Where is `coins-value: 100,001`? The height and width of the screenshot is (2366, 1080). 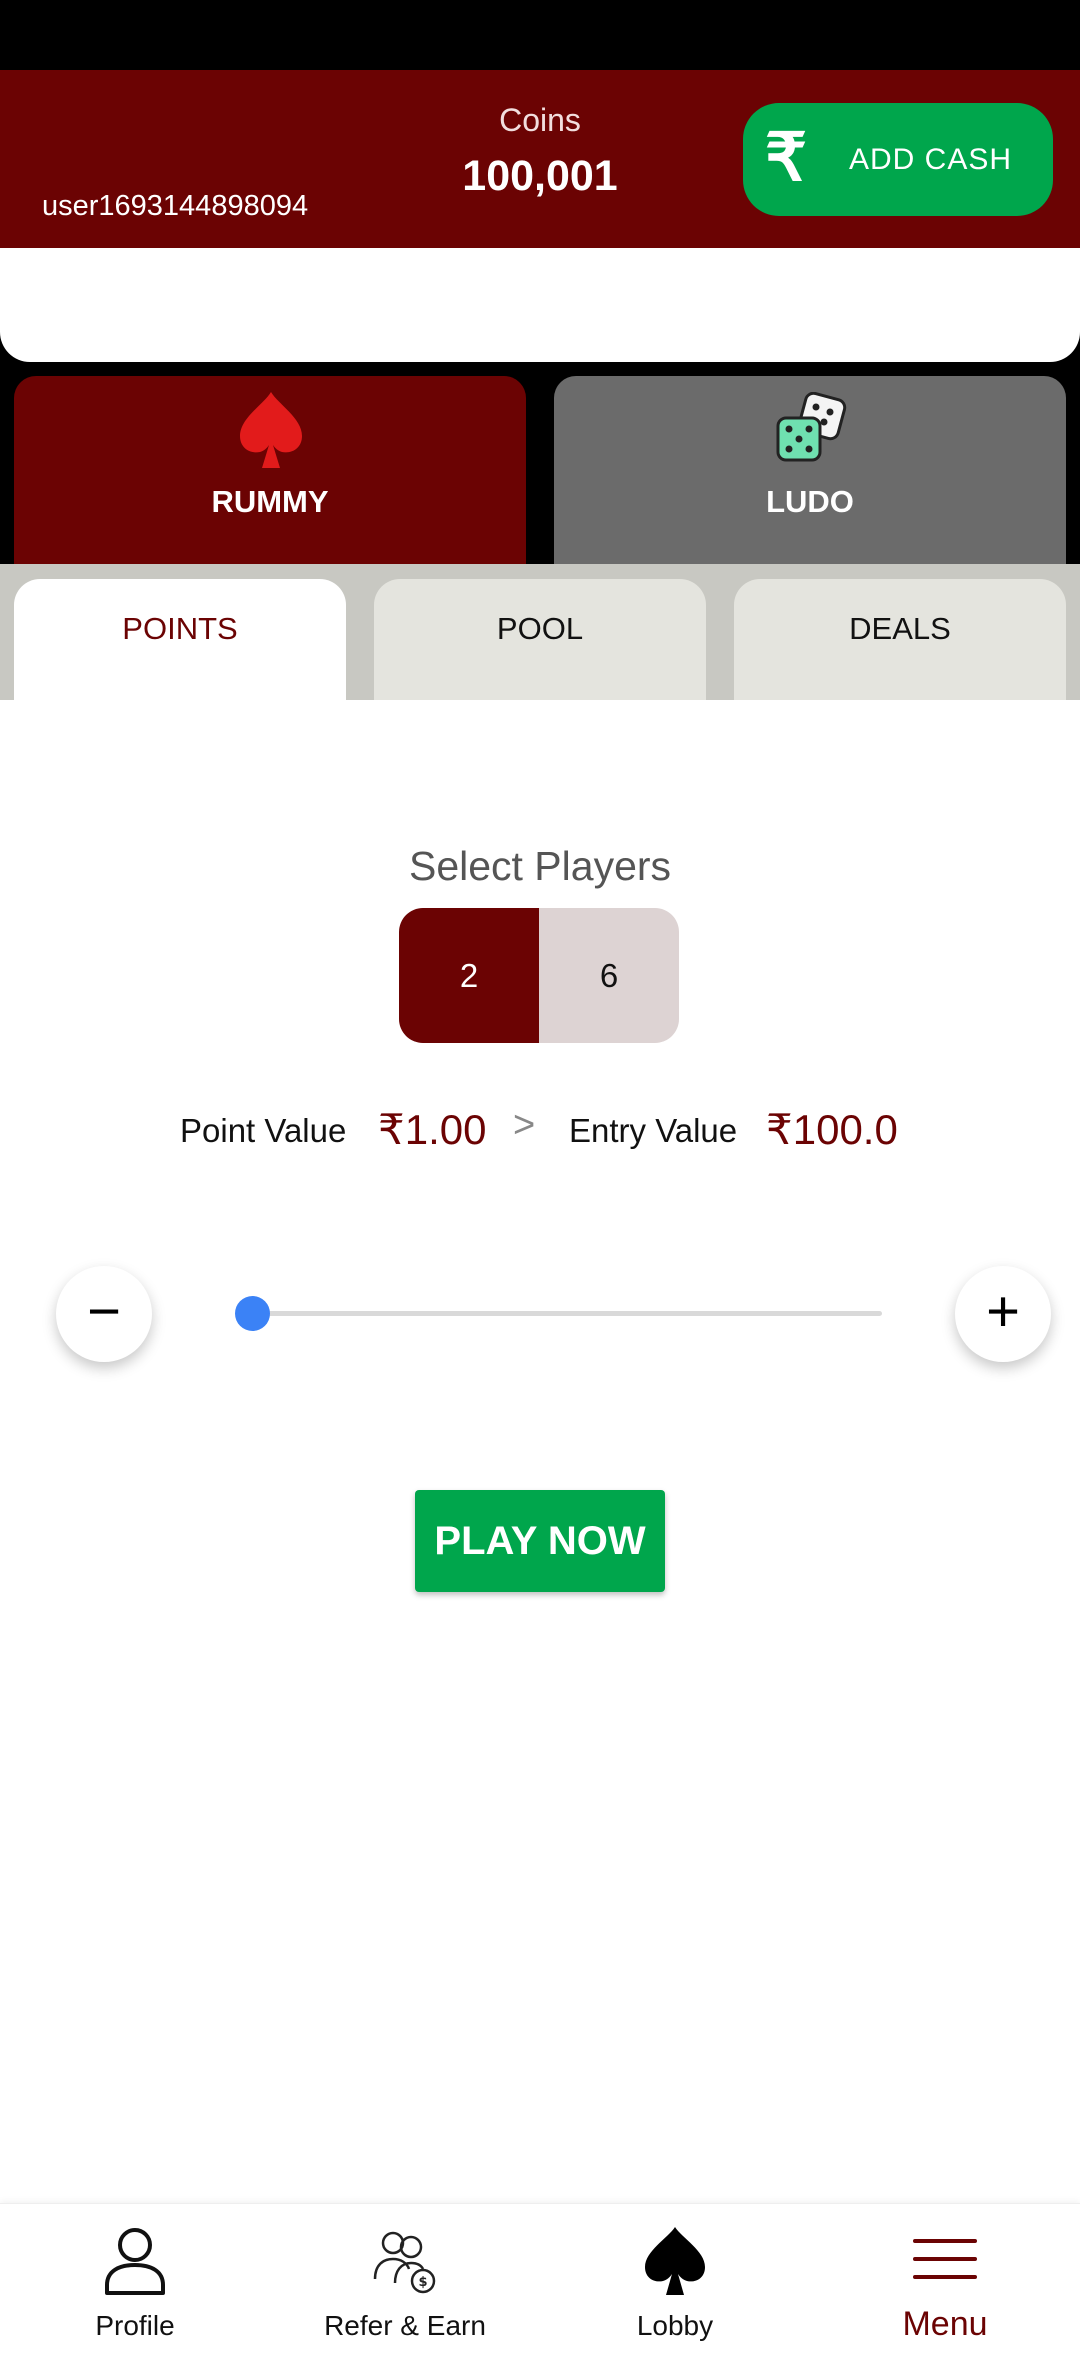 coins-value: 100,001 is located at coordinates (540, 176).